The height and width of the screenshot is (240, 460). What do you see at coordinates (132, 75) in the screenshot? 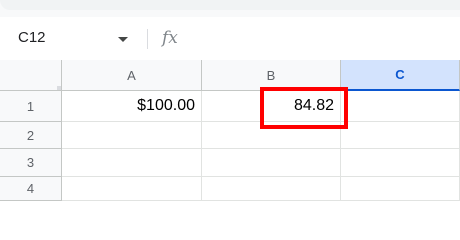
I see `column-header-a: A` at bounding box center [132, 75].